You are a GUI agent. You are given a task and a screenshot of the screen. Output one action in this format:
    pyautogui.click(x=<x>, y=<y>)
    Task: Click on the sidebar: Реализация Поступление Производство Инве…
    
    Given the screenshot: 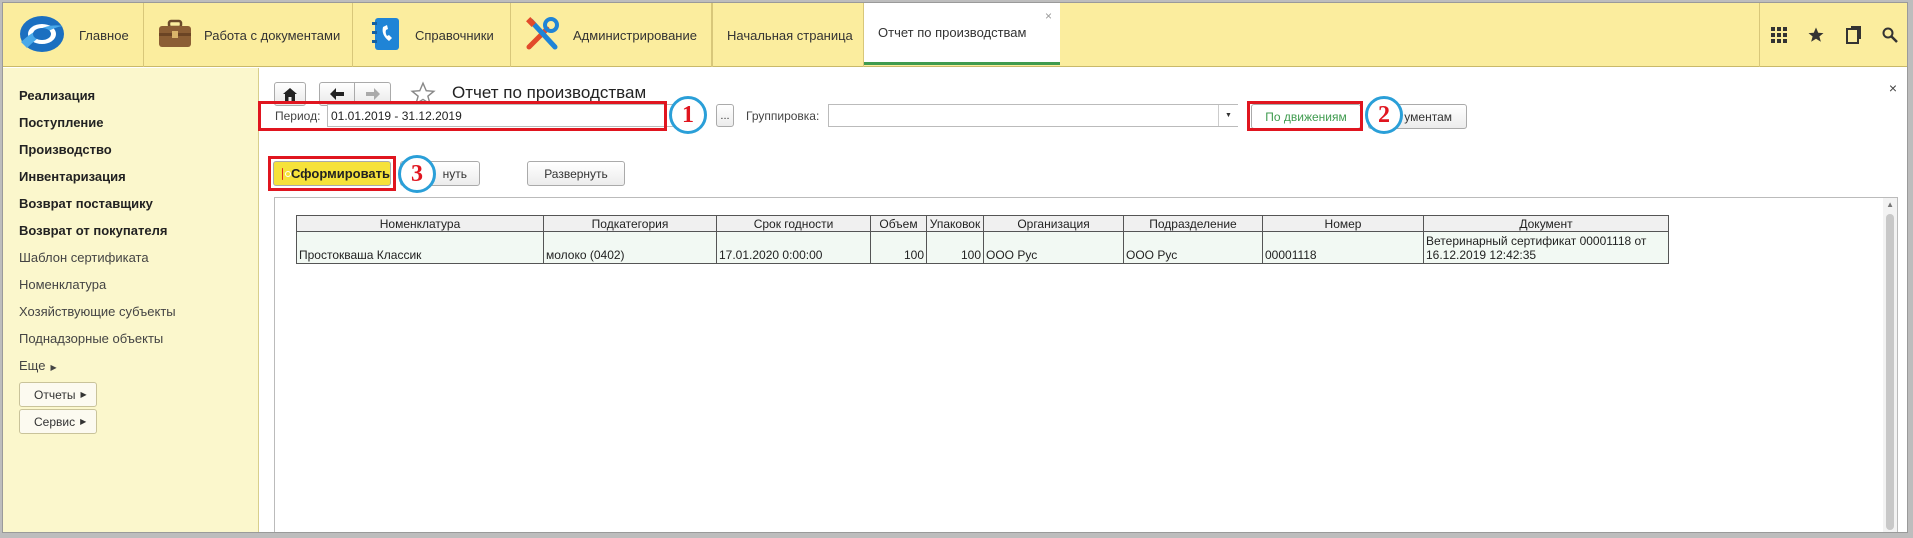 What is the action you would take?
    pyautogui.click(x=131, y=300)
    